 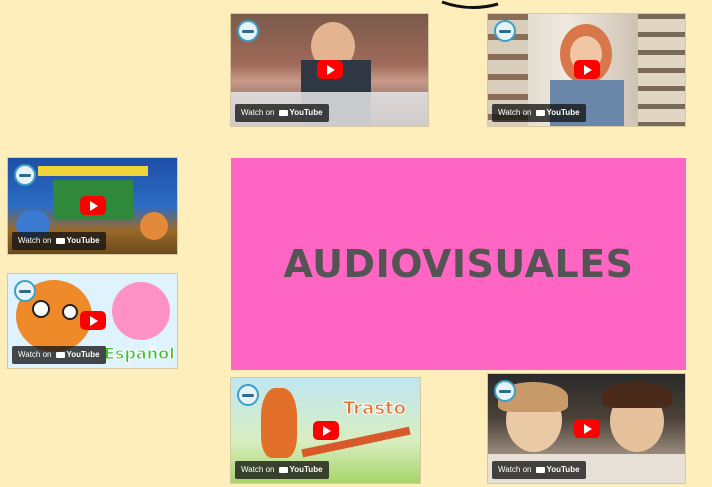 I want to click on decorative-scribble, so click(x=470, y=4).